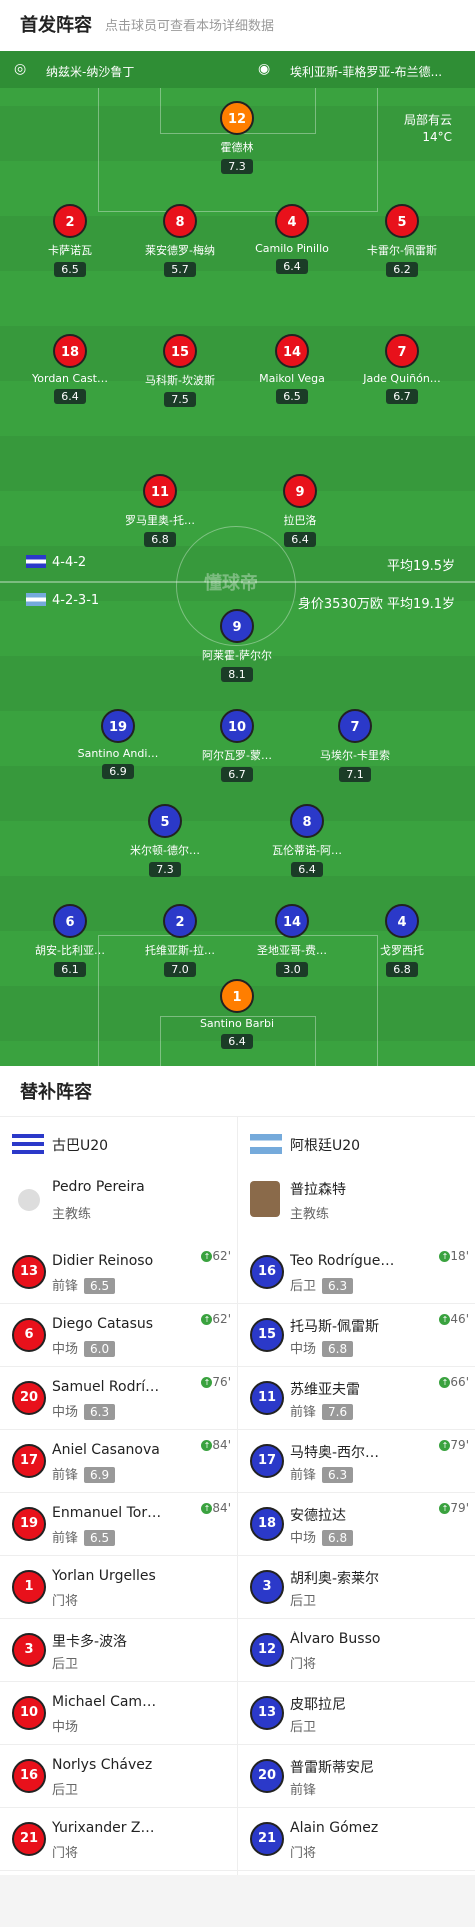 This screenshot has height=1927, width=475. I want to click on sub-player-row: 12 Álvaro Busso 门将, so click(356, 1650).